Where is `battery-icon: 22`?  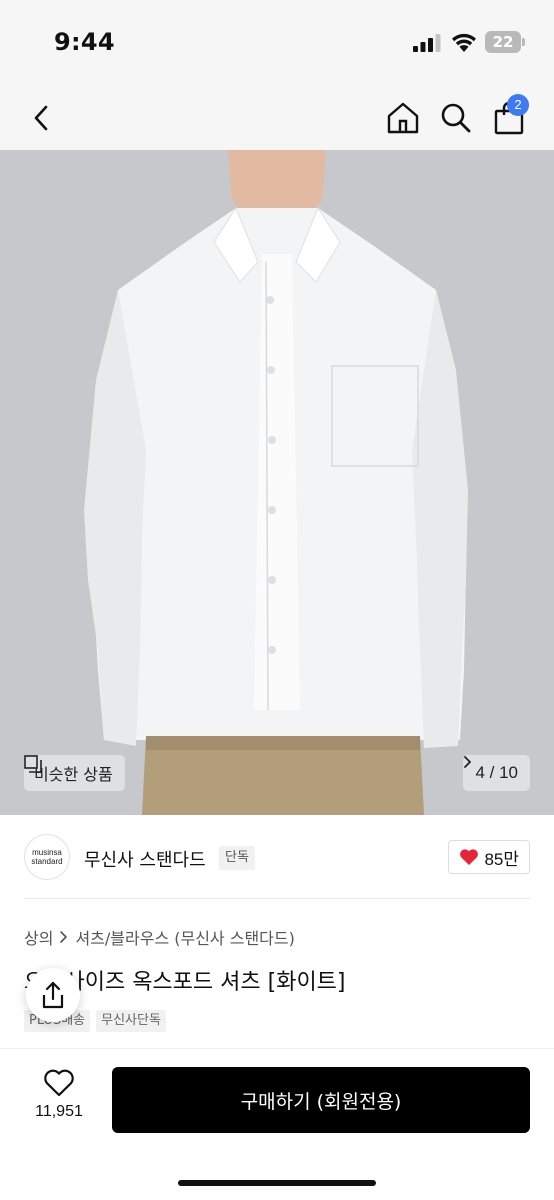
battery-icon: 22 is located at coordinates (505, 42).